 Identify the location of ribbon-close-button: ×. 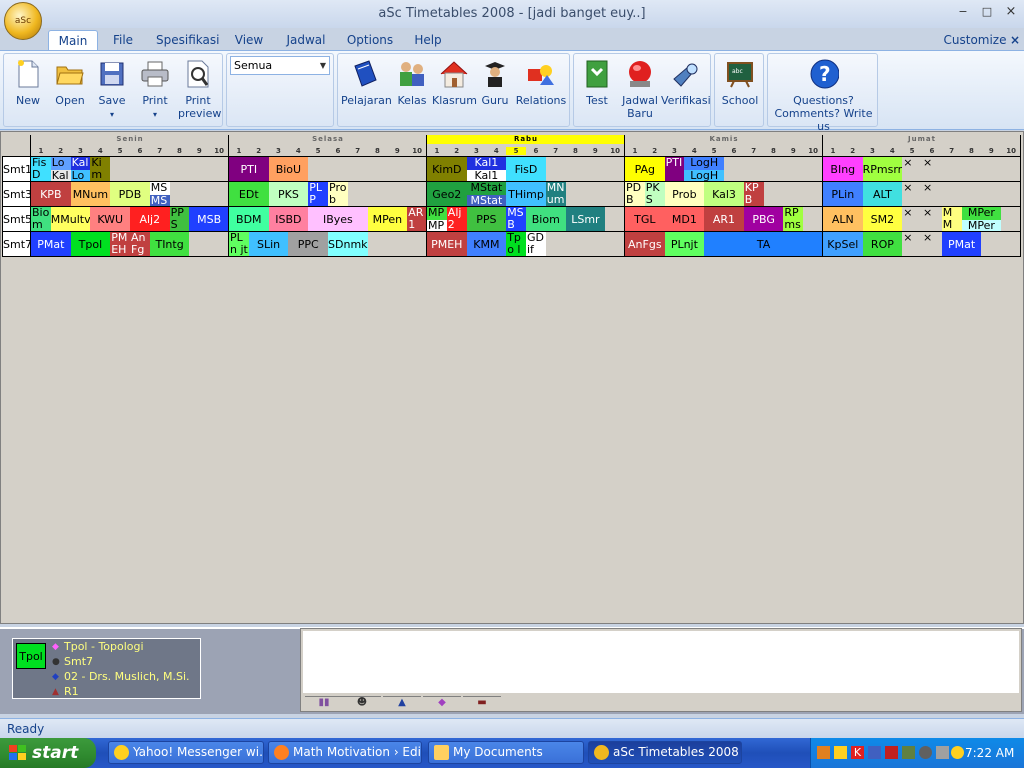
(1015, 40).